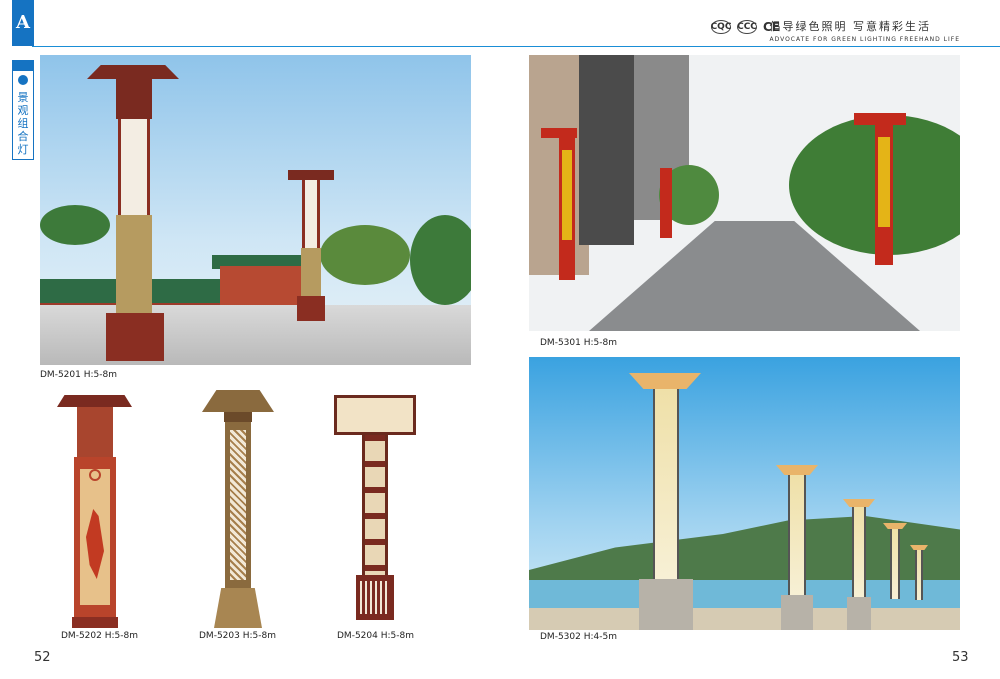 The width and height of the screenshot is (1000, 679). Describe the element at coordinates (23, 80) in the screenshot. I see `side-tab-dot-icon` at that location.